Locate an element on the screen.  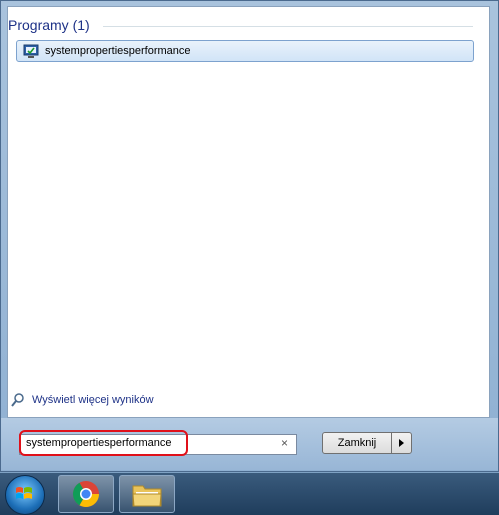
result-item-systempropertiesperformance: systempropertiesperformance is located at coordinates (245, 51).